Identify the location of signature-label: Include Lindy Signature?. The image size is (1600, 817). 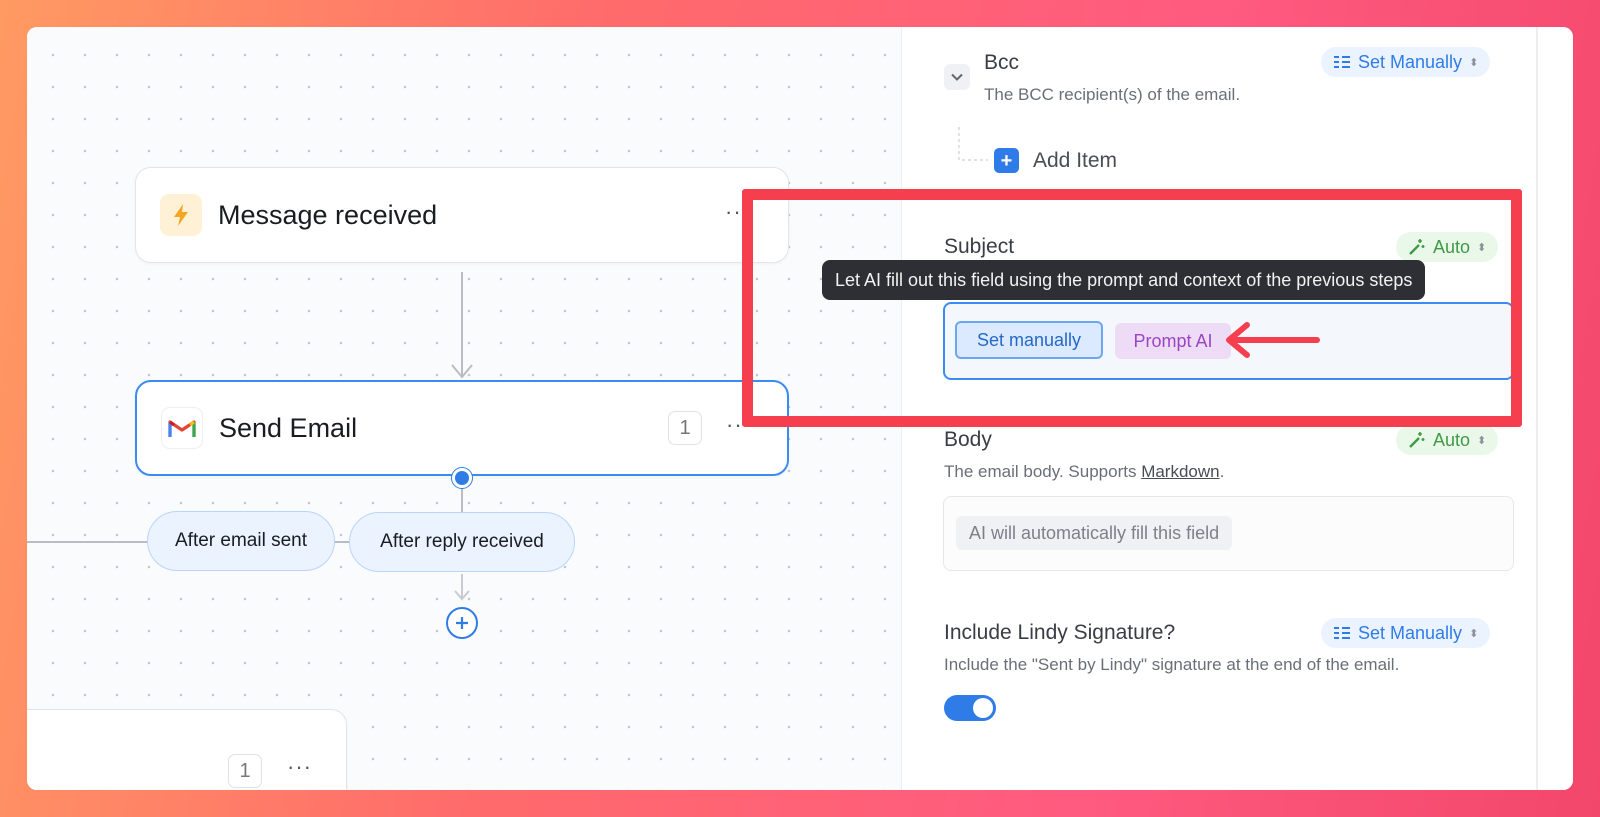
(1060, 632).